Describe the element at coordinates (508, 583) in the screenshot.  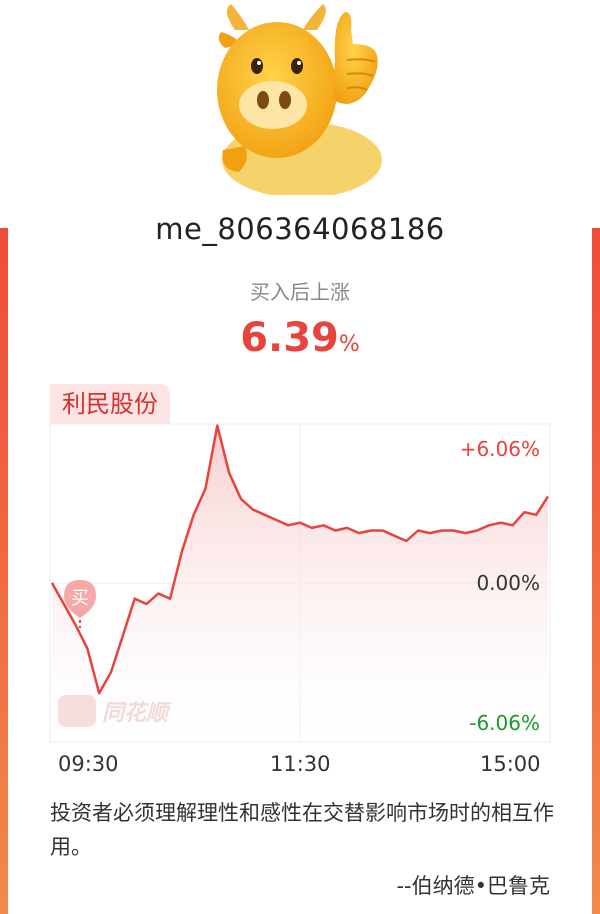
I see `y-label-zero: 0.00%` at that location.